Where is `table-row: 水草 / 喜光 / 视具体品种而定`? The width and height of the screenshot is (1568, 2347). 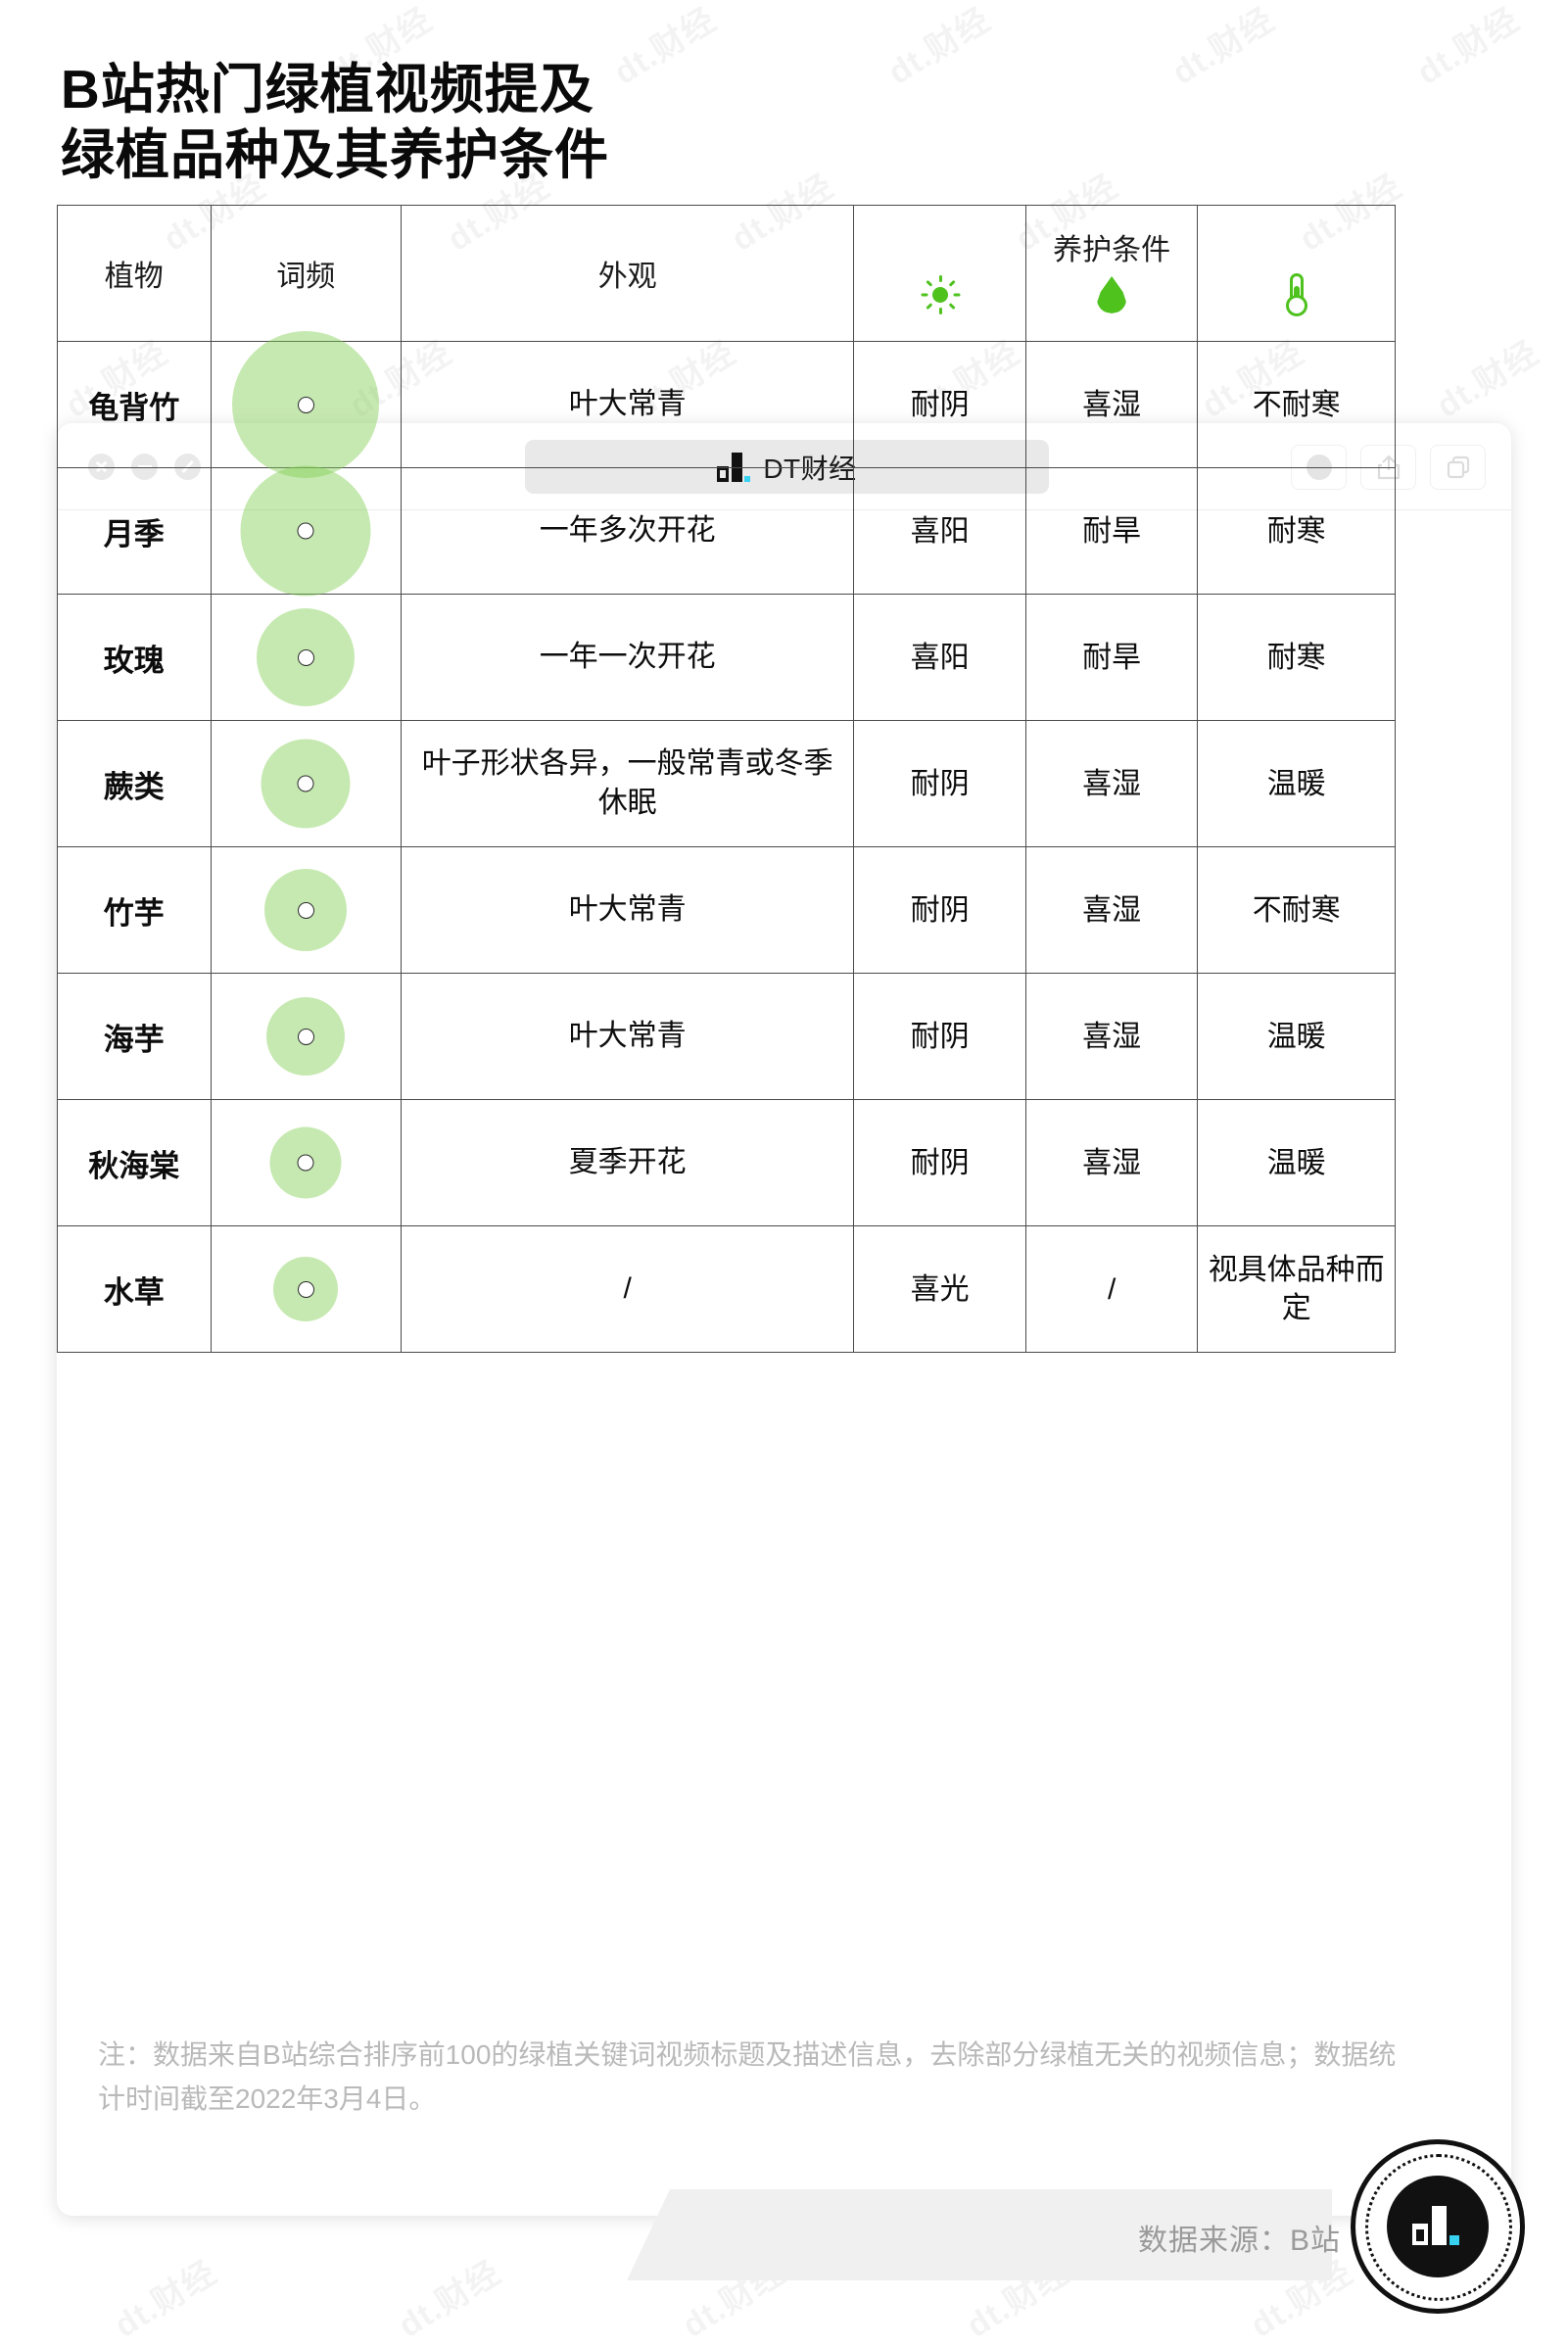
table-row: 水草 / 喜光 / 视具体品种而定 is located at coordinates (726, 1289).